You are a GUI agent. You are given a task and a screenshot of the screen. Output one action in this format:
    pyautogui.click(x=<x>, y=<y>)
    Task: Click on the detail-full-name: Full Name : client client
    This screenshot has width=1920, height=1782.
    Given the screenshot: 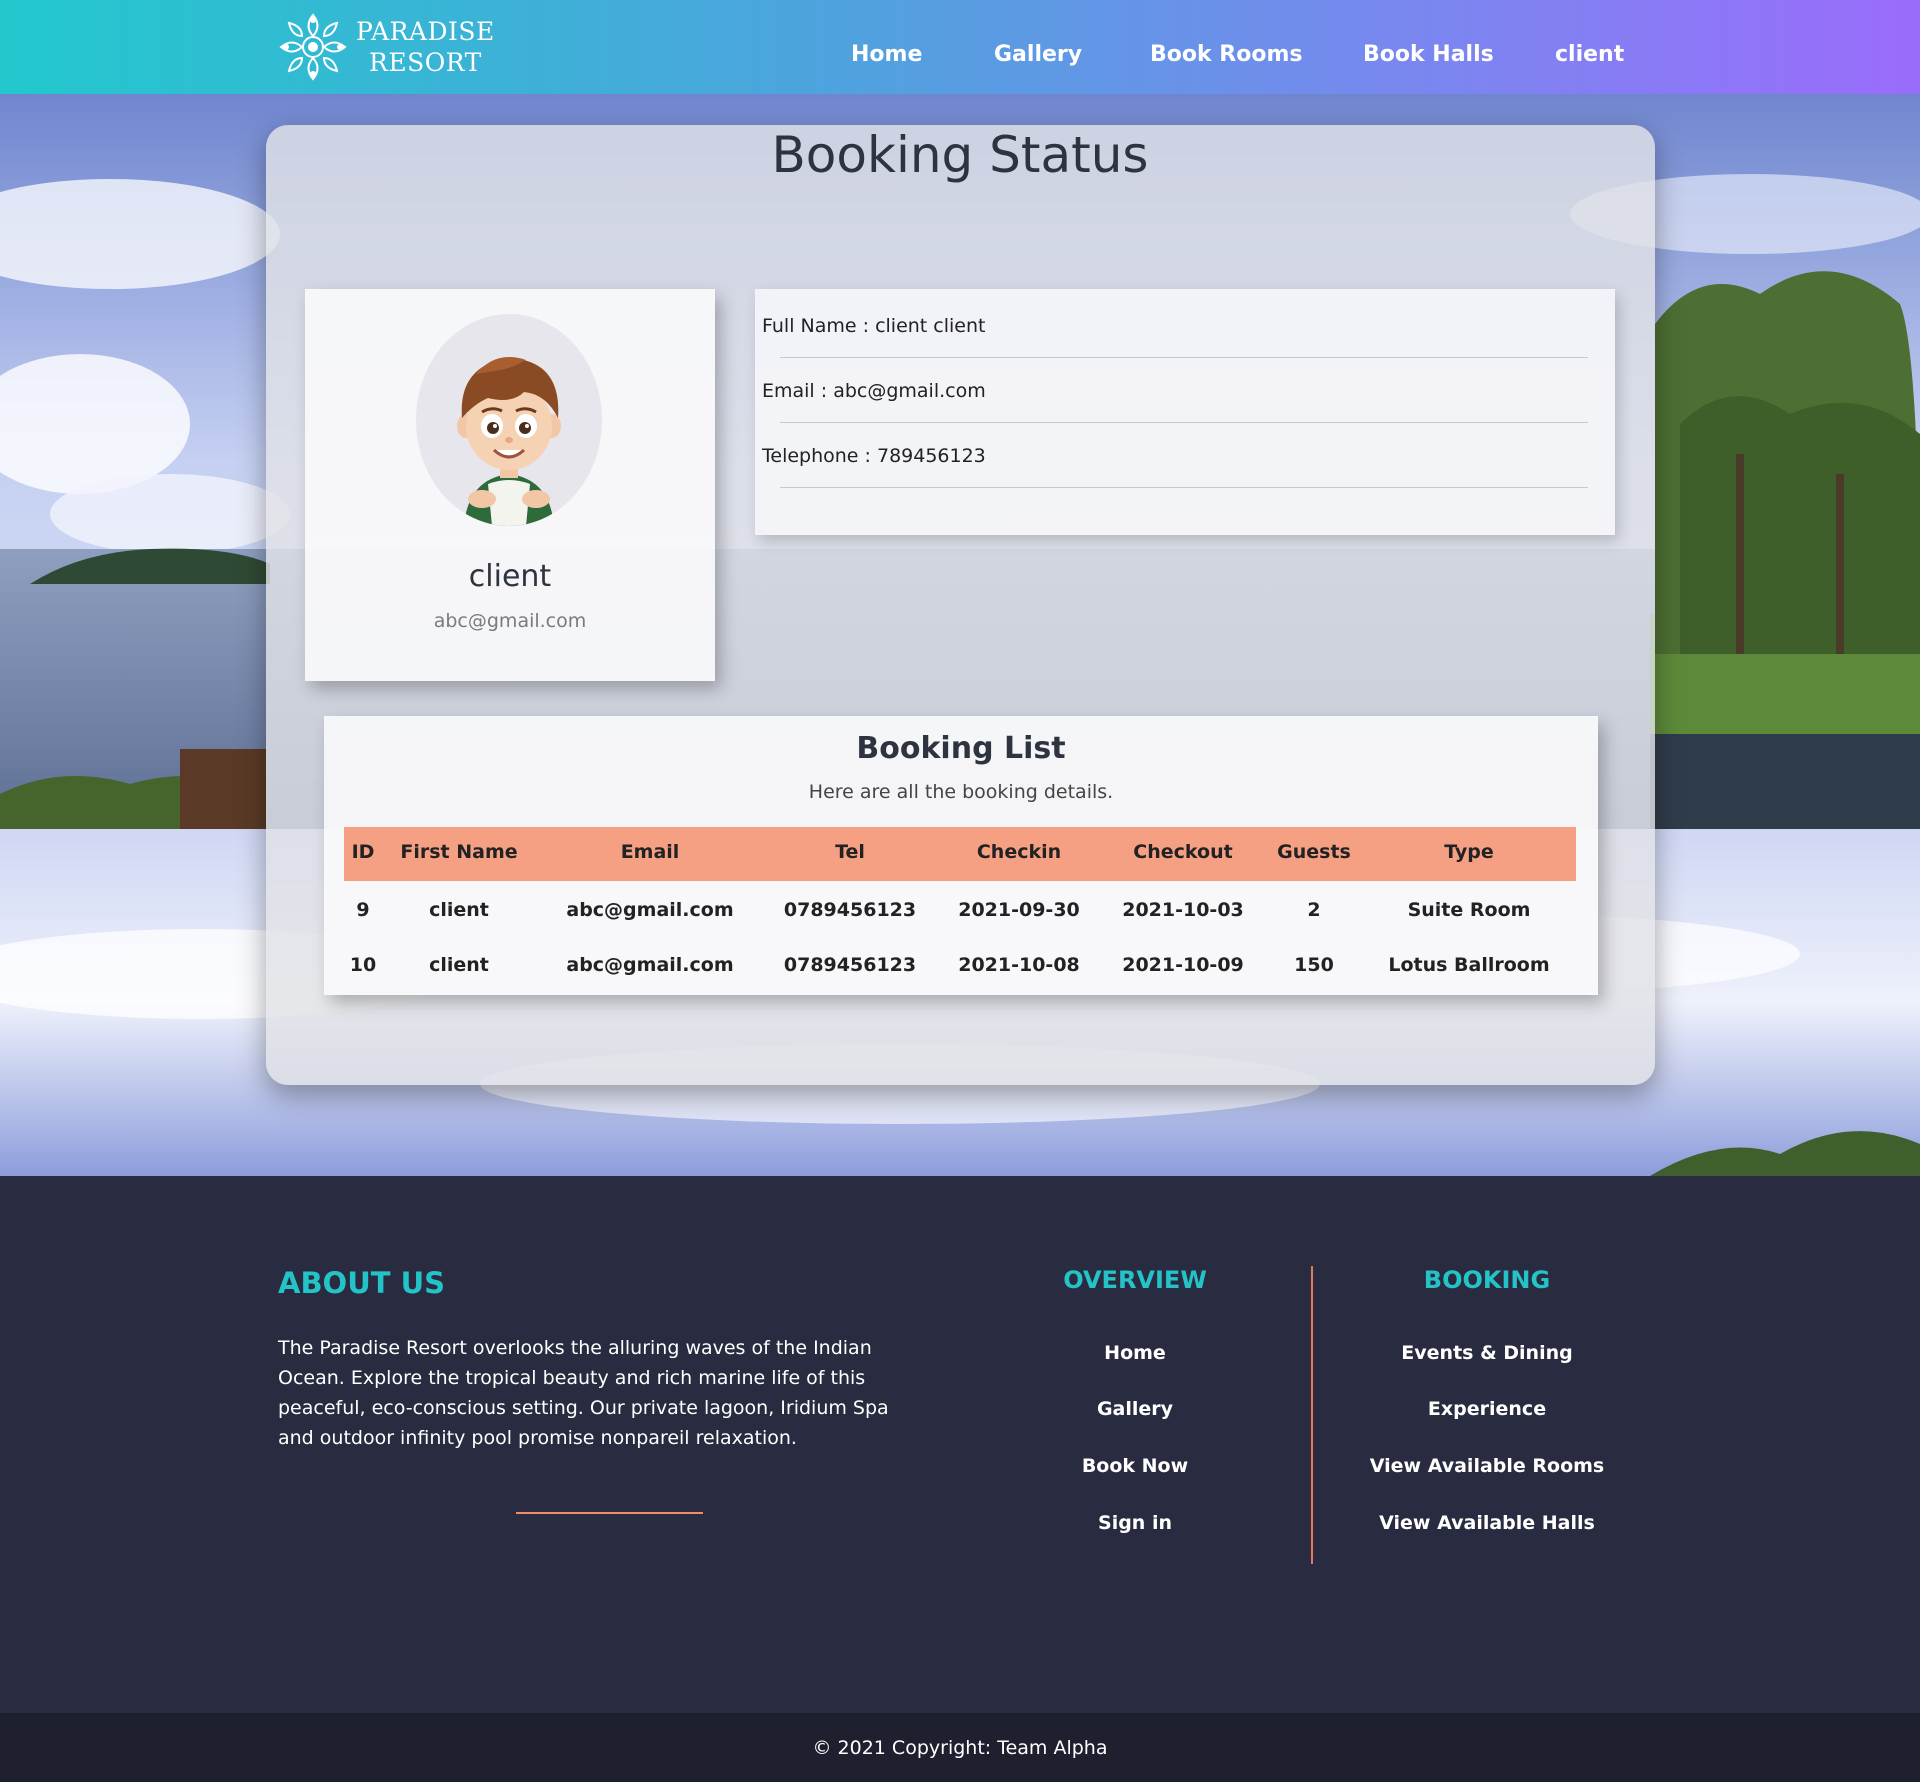 What is the action you would take?
    pyautogui.click(x=874, y=326)
    